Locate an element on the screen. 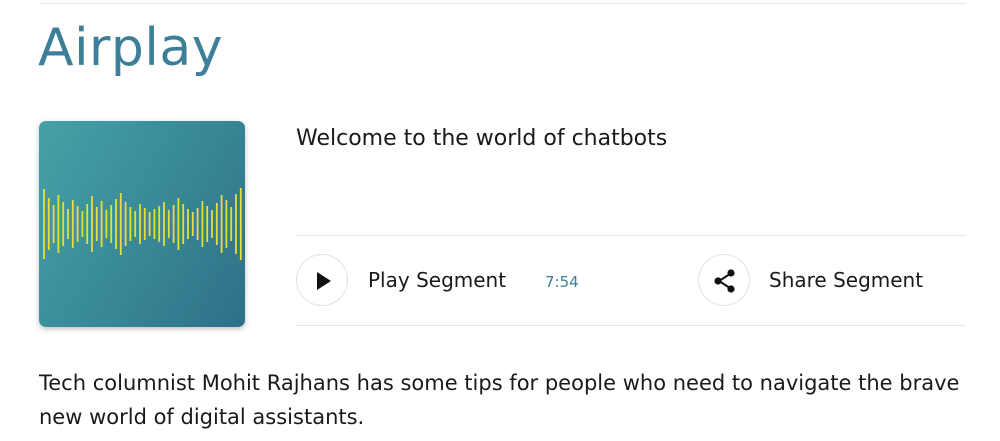 This screenshot has height=441, width=1000. segment-title: Welcome to the world of chatbots is located at coordinates (481, 138).